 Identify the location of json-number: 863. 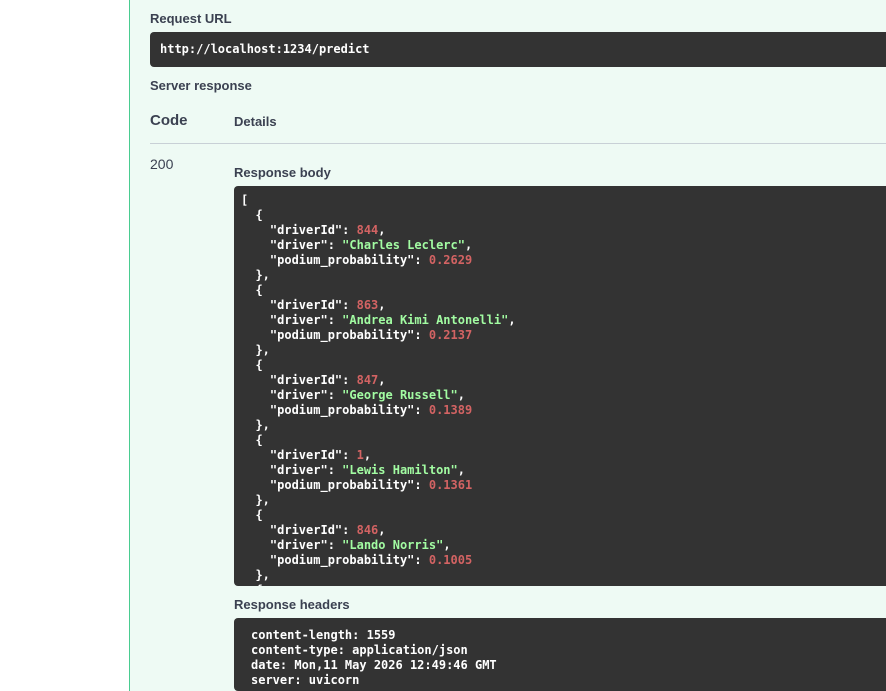
(367, 305).